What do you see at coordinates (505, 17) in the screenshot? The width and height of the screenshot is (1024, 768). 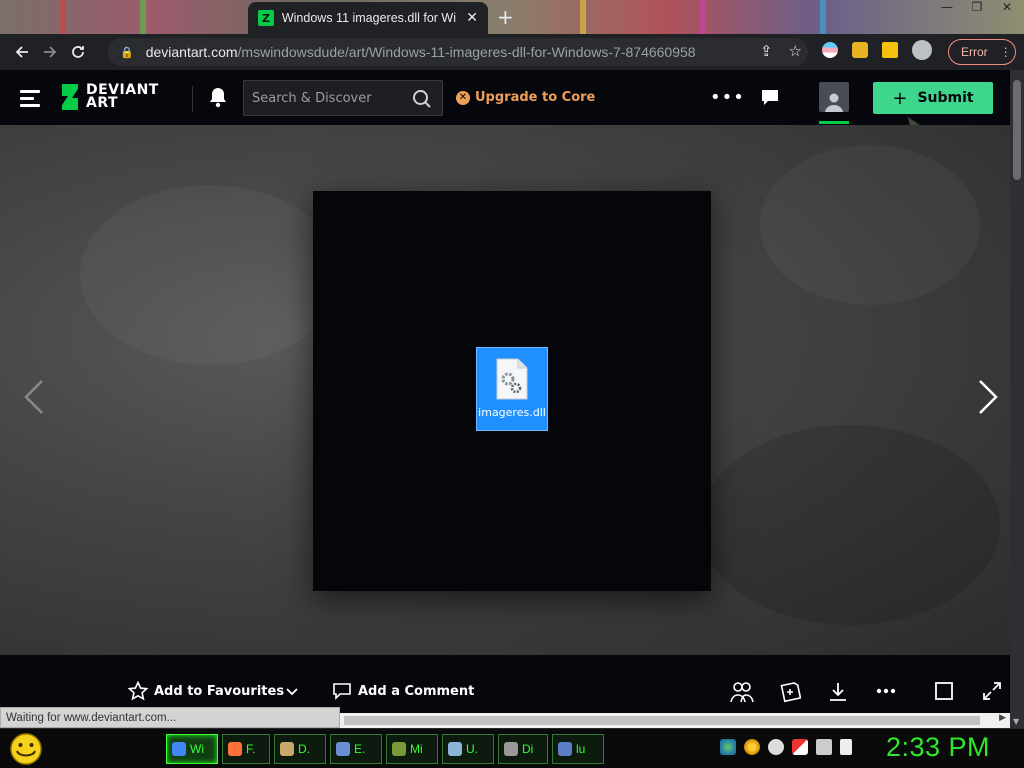 I see `new-tab-button: +` at bounding box center [505, 17].